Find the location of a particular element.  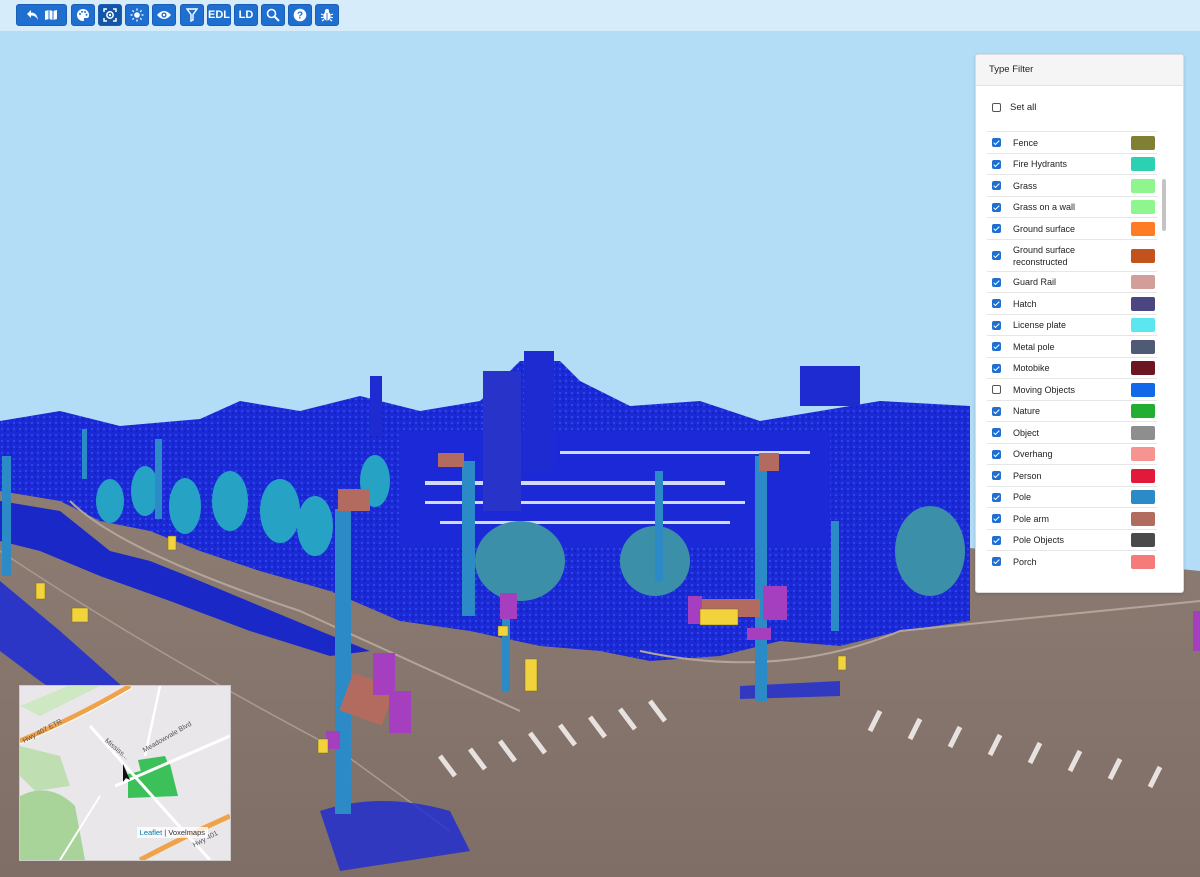

help-icon: ? is located at coordinates (300, 15).